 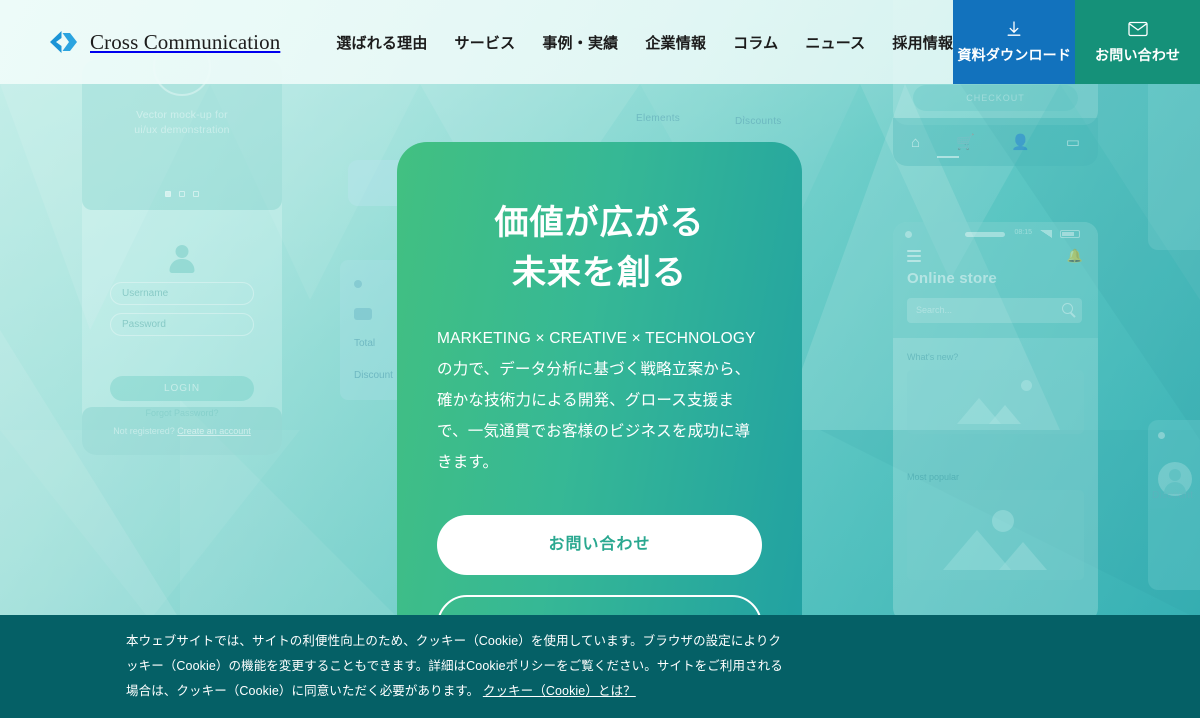 What do you see at coordinates (1070, 234) in the screenshot?
I see `battery-icon` at bounding box center [1070, 234].